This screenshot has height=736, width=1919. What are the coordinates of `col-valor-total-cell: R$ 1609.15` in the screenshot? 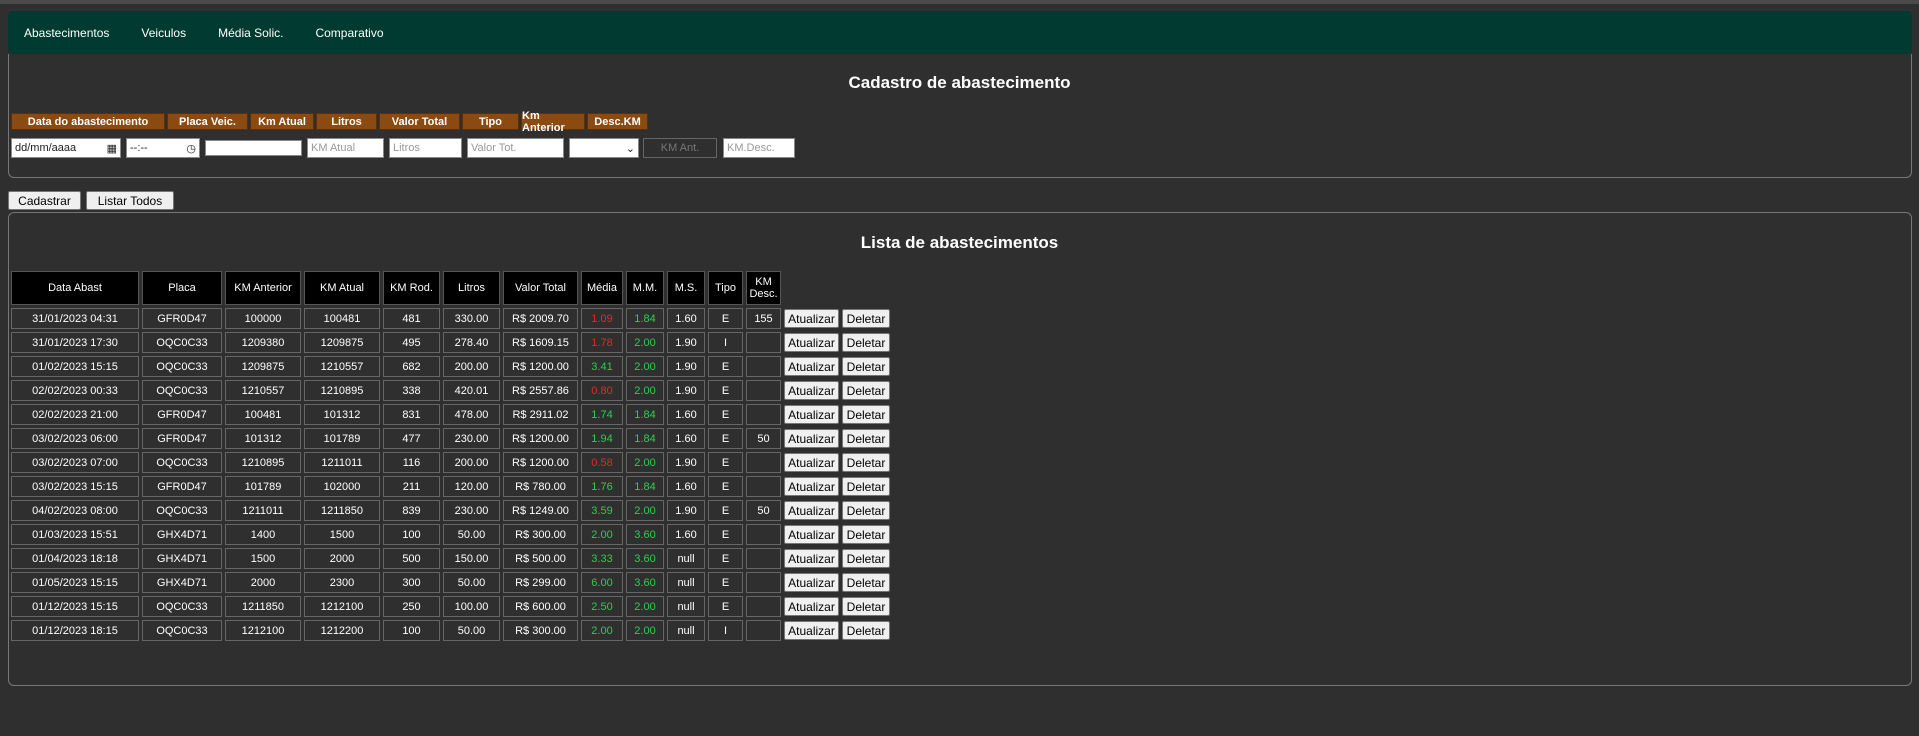 It's located at (540, 342).